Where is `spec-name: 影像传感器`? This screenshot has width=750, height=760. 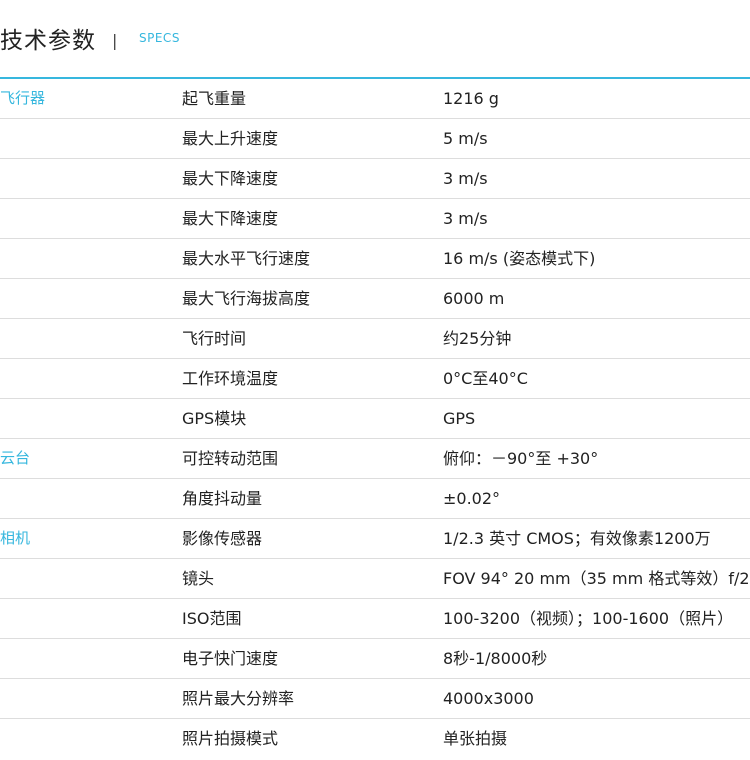
spec-name: 影像传感器 is located at coordinates (222, 538).